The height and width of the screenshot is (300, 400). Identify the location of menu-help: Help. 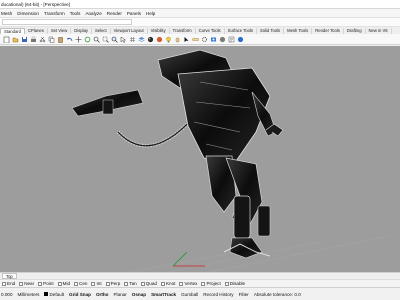
(150, 13).